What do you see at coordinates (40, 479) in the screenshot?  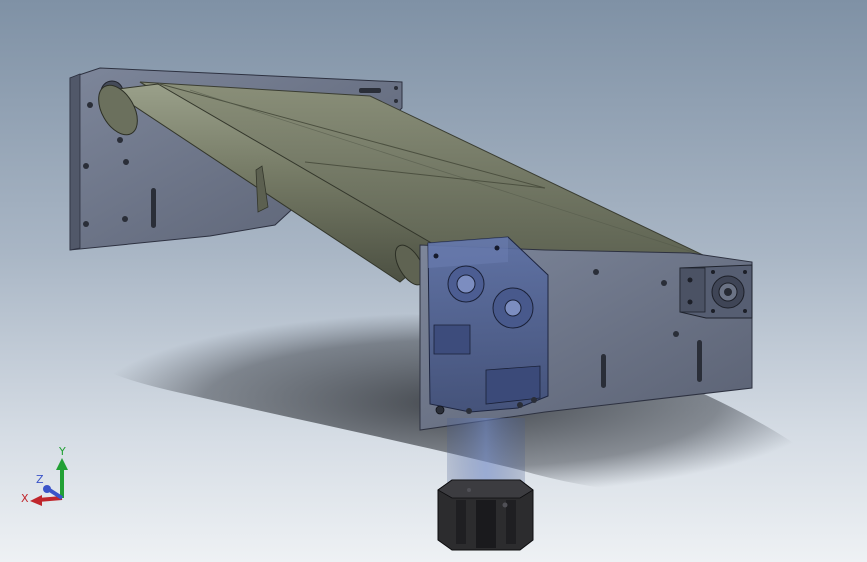 I see `triad-z-label: Z` at bounding box center [40, 479].